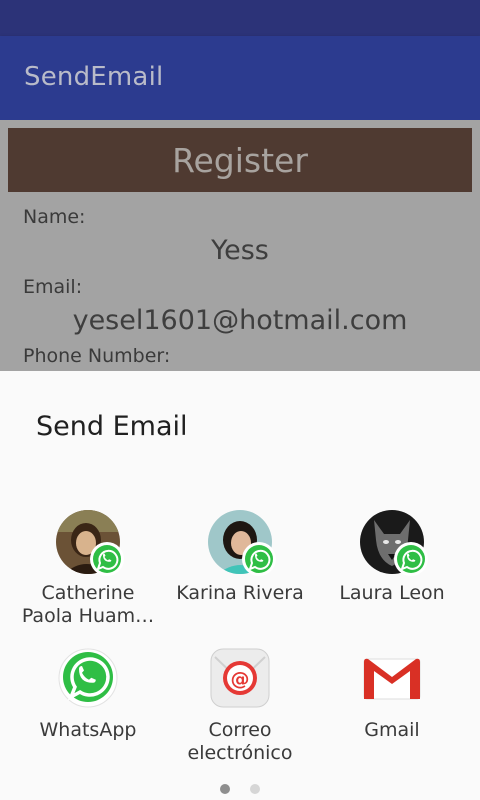 This screenshot has height=800, width=480. I want to click on app-label-line1: WhatsApp, so click(88, 730).